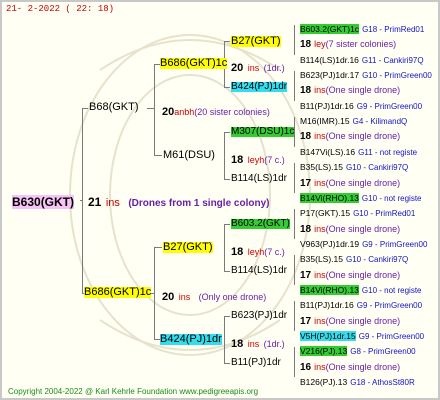 Image resolution: width=440 pixels, height=400 pixels. What do you see at coordinates (328, 336) in the screenshot?
I see `gen4-name: V5H(PJ)1dr.15` at bounding box center [328, 336].